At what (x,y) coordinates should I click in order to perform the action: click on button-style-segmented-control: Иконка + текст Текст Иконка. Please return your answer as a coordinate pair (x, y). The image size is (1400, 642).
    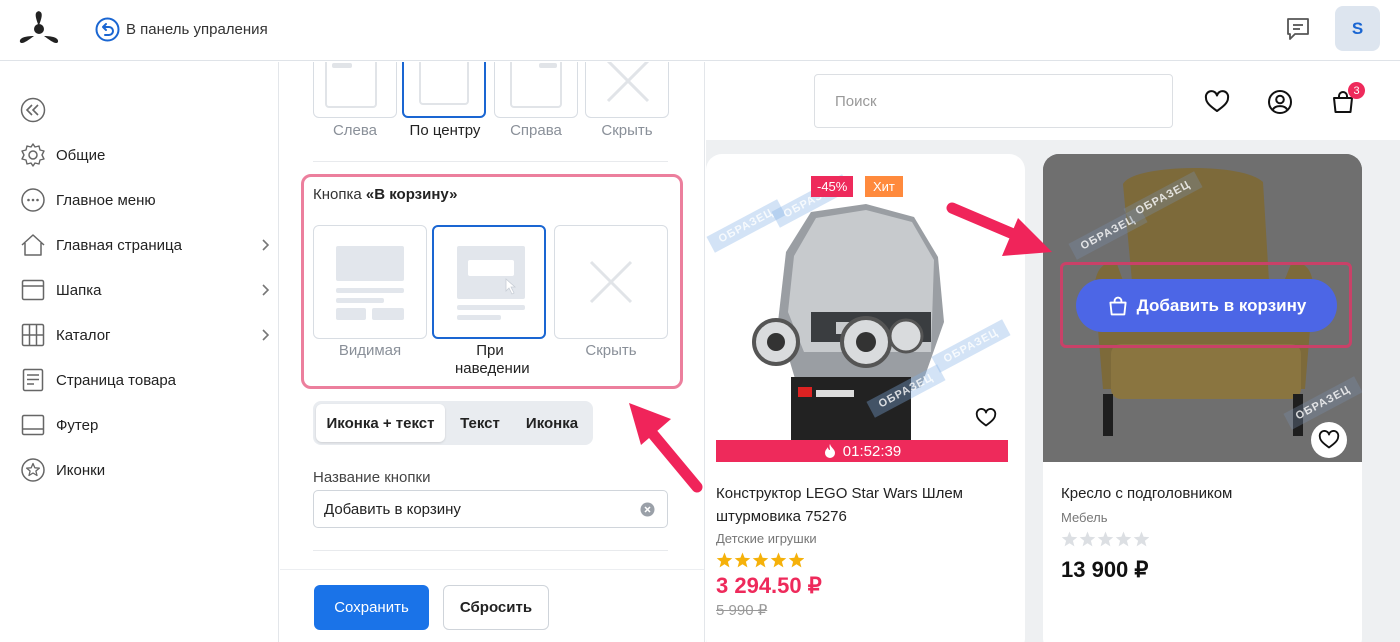
    Looking at the image, I should click on (453, 423).